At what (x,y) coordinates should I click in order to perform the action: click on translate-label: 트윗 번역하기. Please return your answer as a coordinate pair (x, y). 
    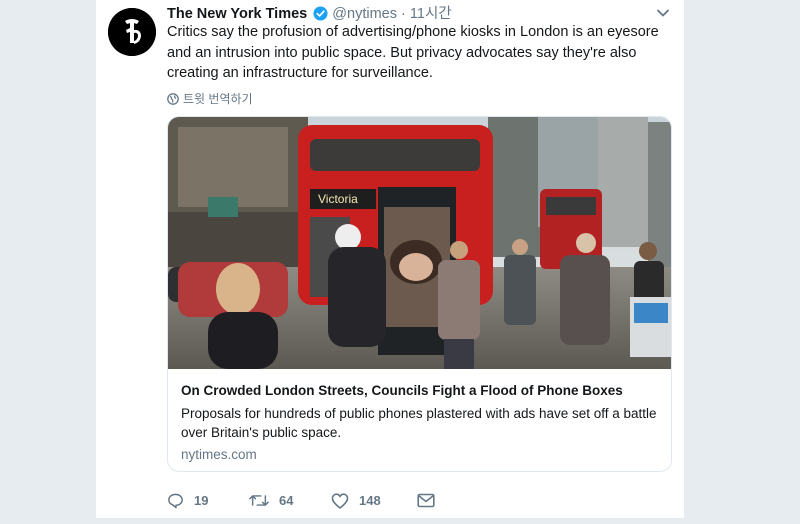
    Looking at the image, I should click on (218, 99).